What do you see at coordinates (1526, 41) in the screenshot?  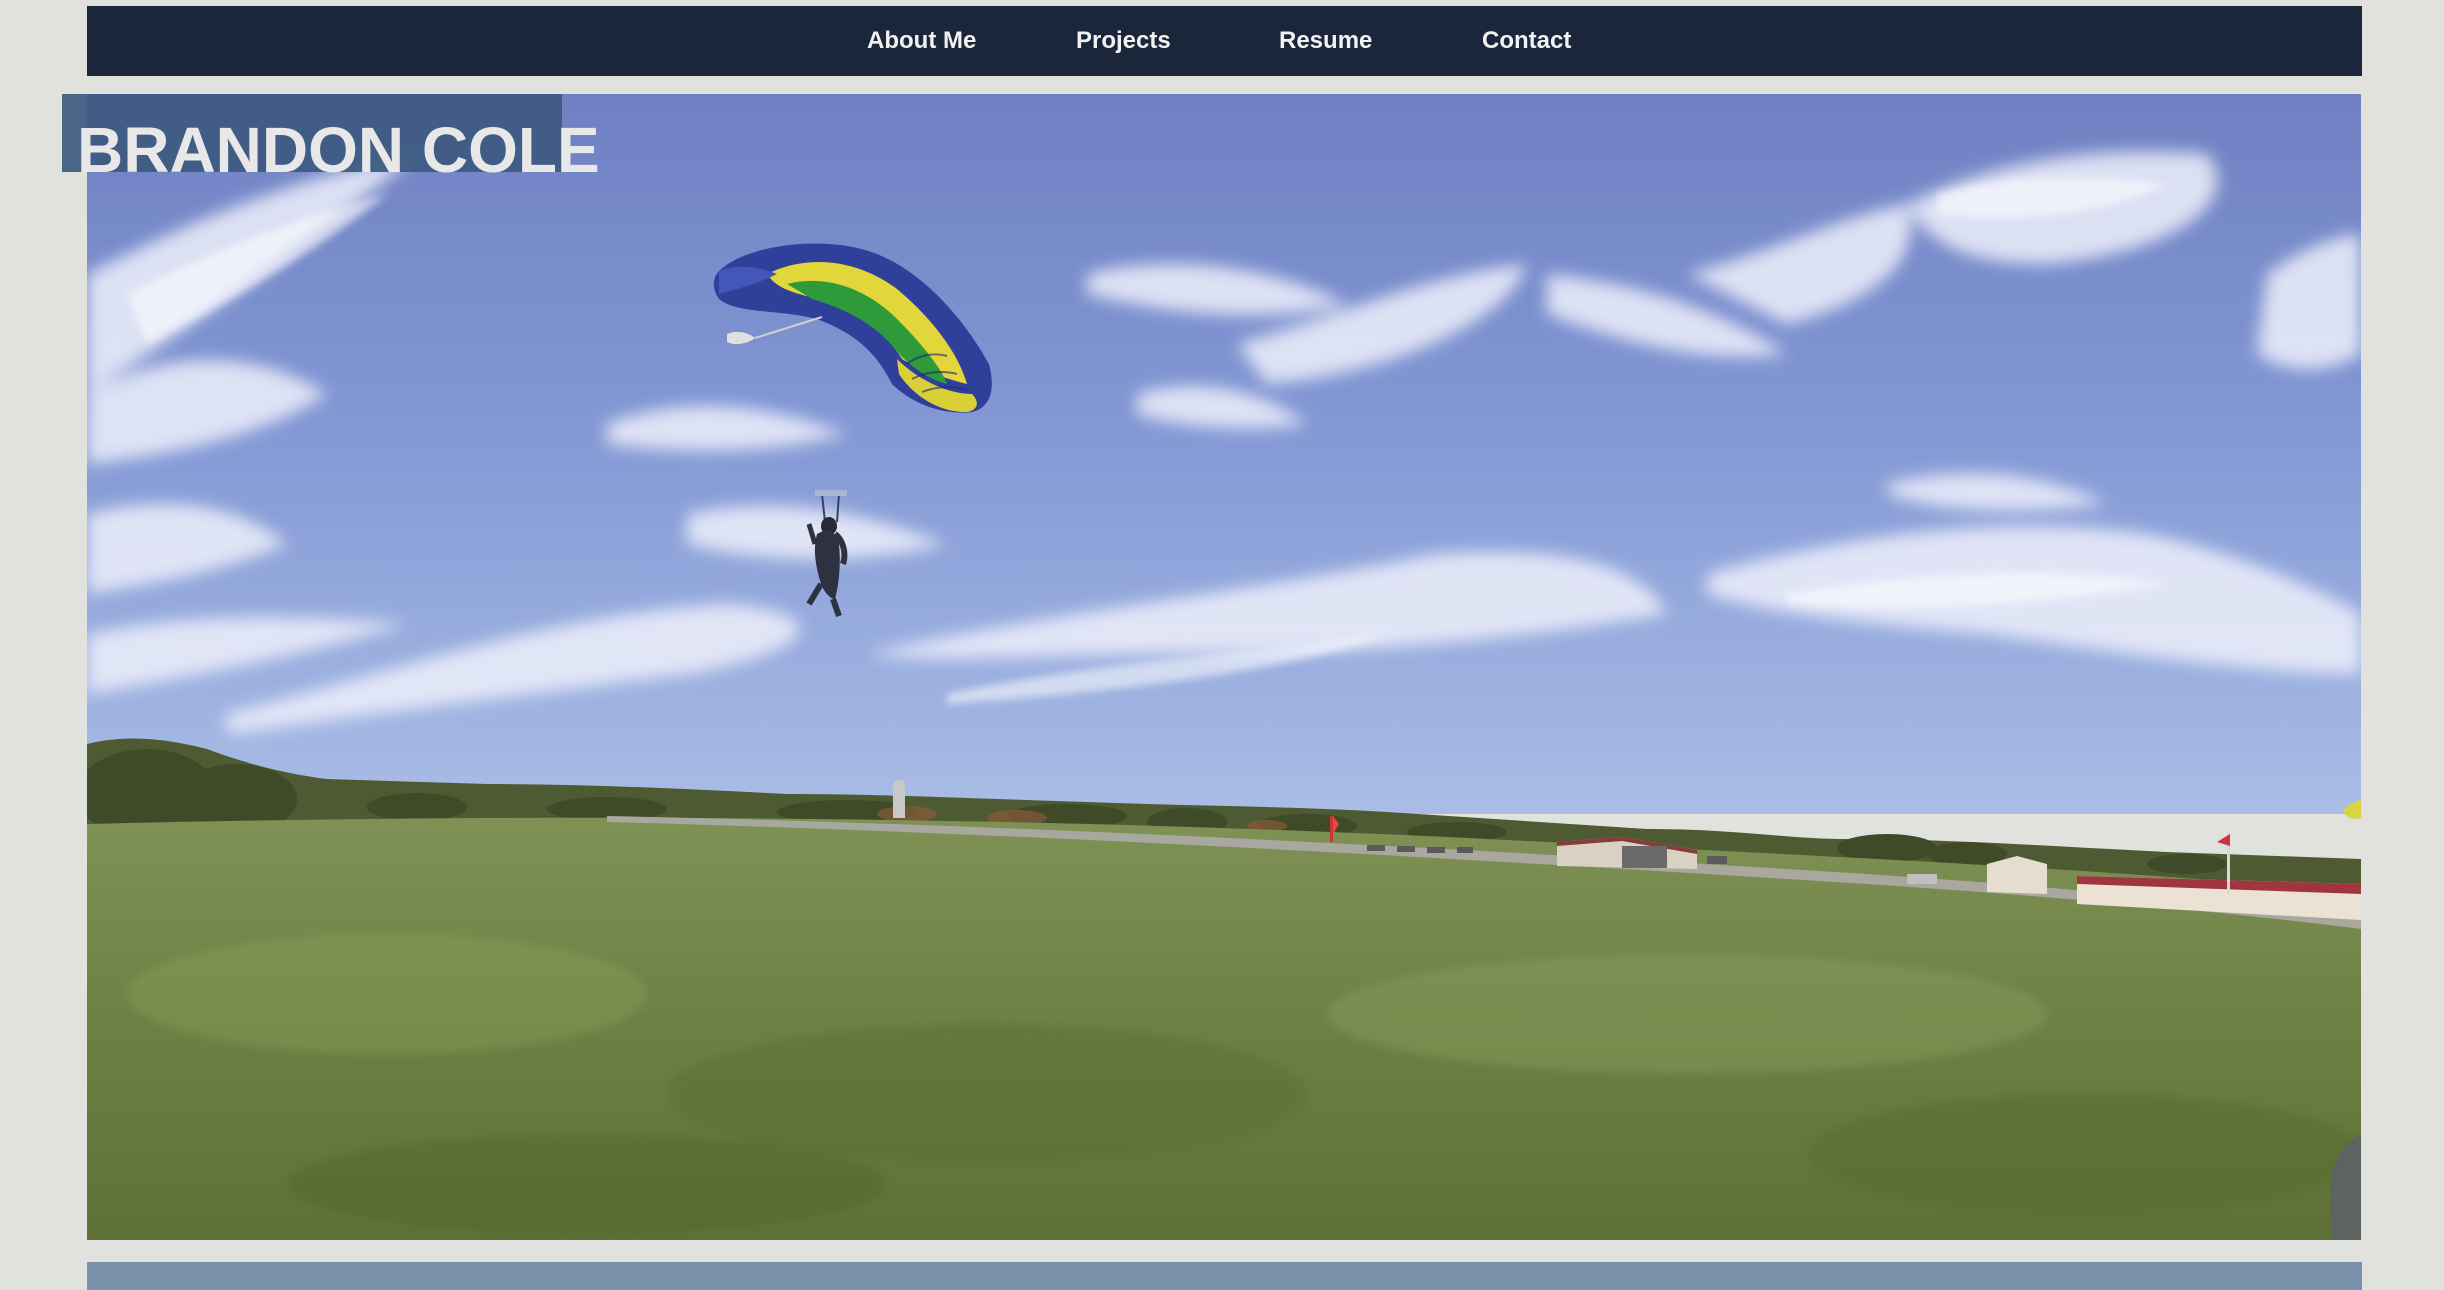 I see `nav-link-contact: Contact` at bounding box center [1526, 41].